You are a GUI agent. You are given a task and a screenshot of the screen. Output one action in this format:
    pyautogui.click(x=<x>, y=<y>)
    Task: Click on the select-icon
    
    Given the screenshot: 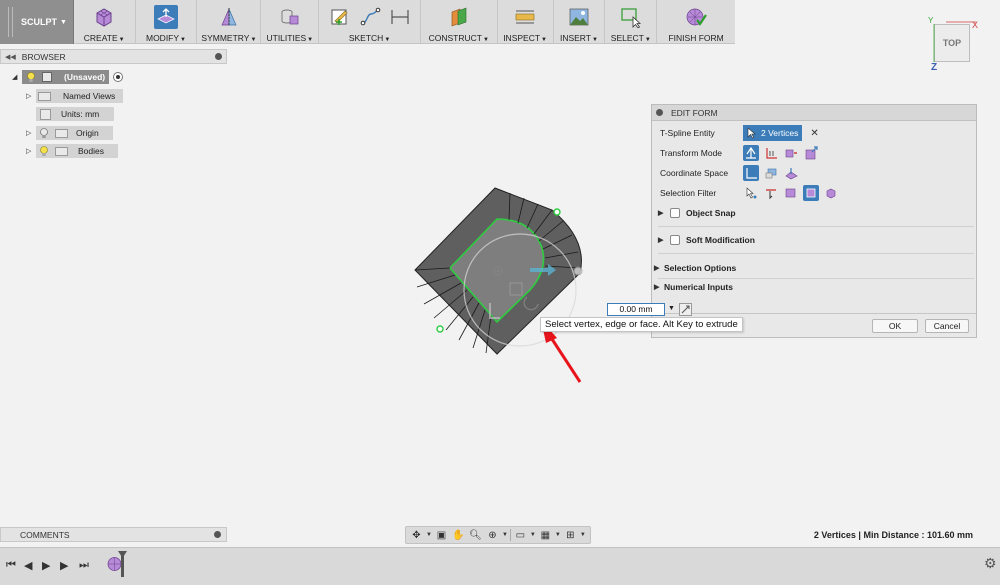 What is the action you would take?
    pyautogui.click(x=631, y=17)
    